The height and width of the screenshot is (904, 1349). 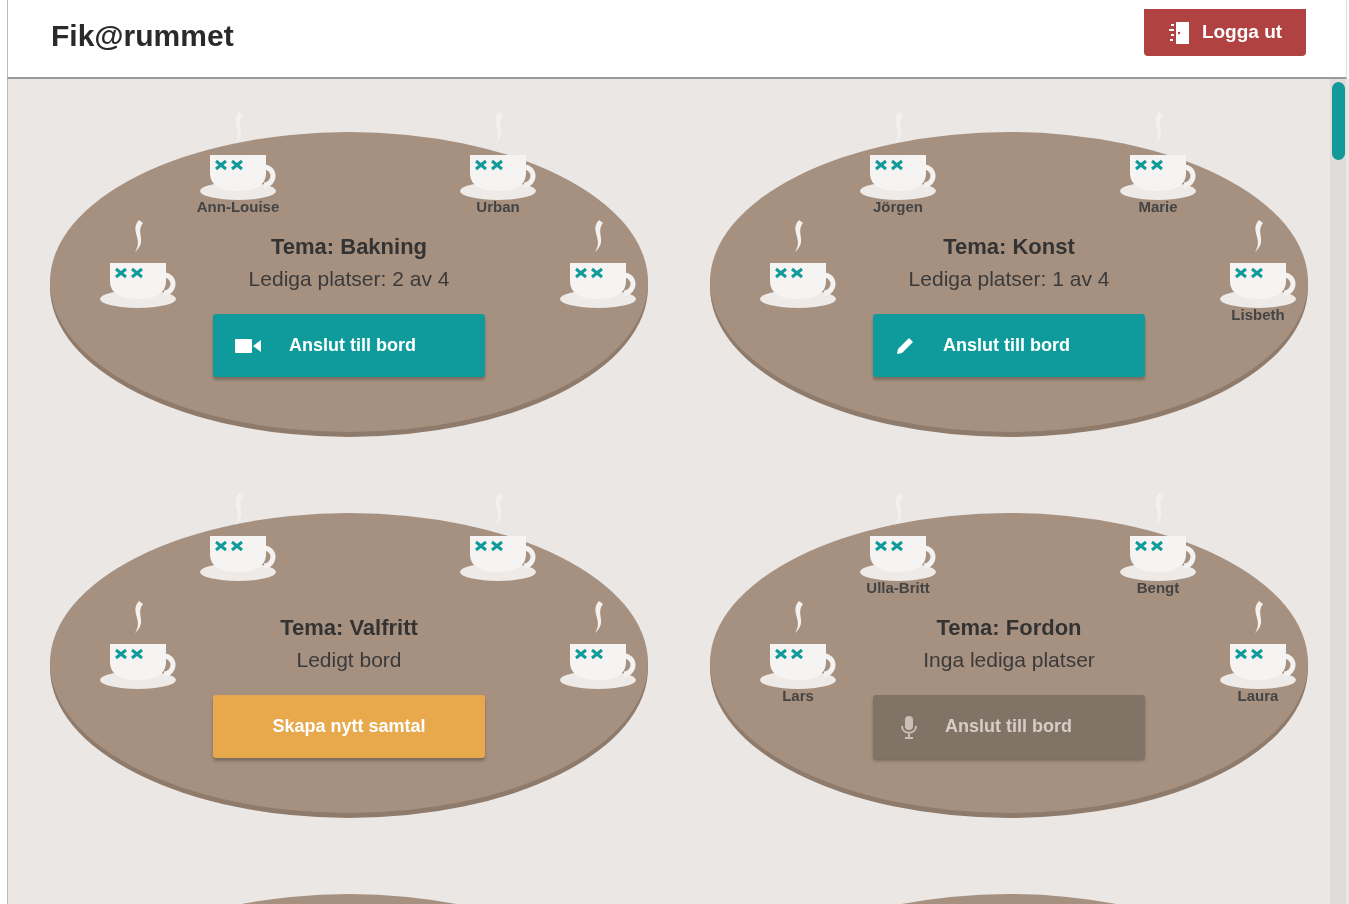 I want to click on seat-availability: Ledigt bord, so click(x=349, y=660).